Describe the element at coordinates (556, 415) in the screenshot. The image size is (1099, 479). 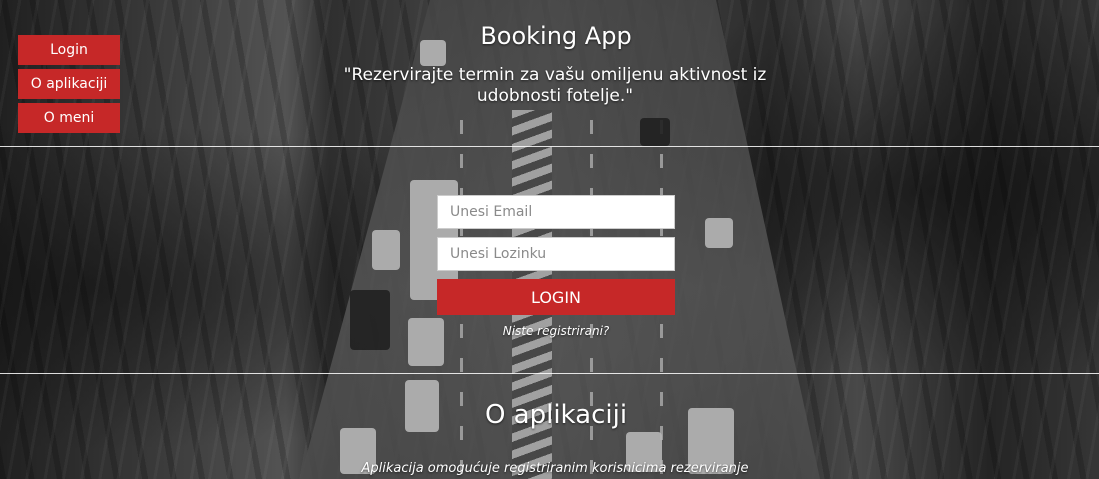
I see `about-section-title: O aplikaciji` at that location.